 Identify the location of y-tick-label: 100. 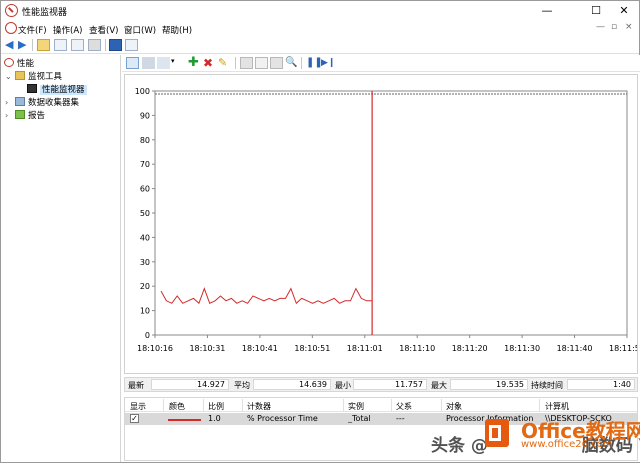
(142, 91).